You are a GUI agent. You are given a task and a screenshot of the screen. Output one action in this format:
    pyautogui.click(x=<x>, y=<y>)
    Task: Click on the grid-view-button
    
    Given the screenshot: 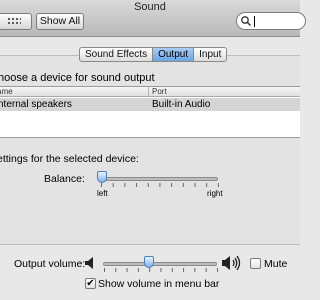 What is the action you would take?
    pyautogui.click(x=16, y=21)
    